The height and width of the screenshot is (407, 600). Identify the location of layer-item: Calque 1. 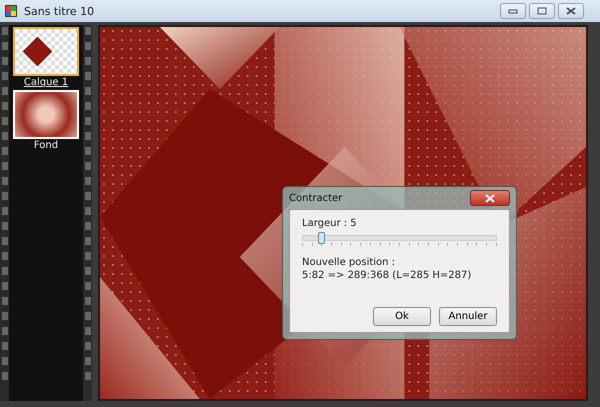
(46, 57).